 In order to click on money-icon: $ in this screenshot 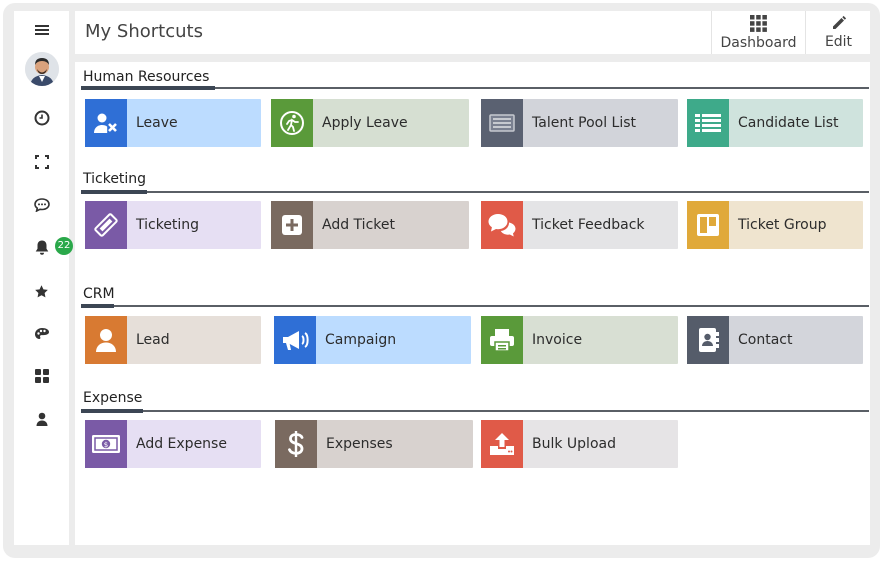, I will do `click(106, 444)`.